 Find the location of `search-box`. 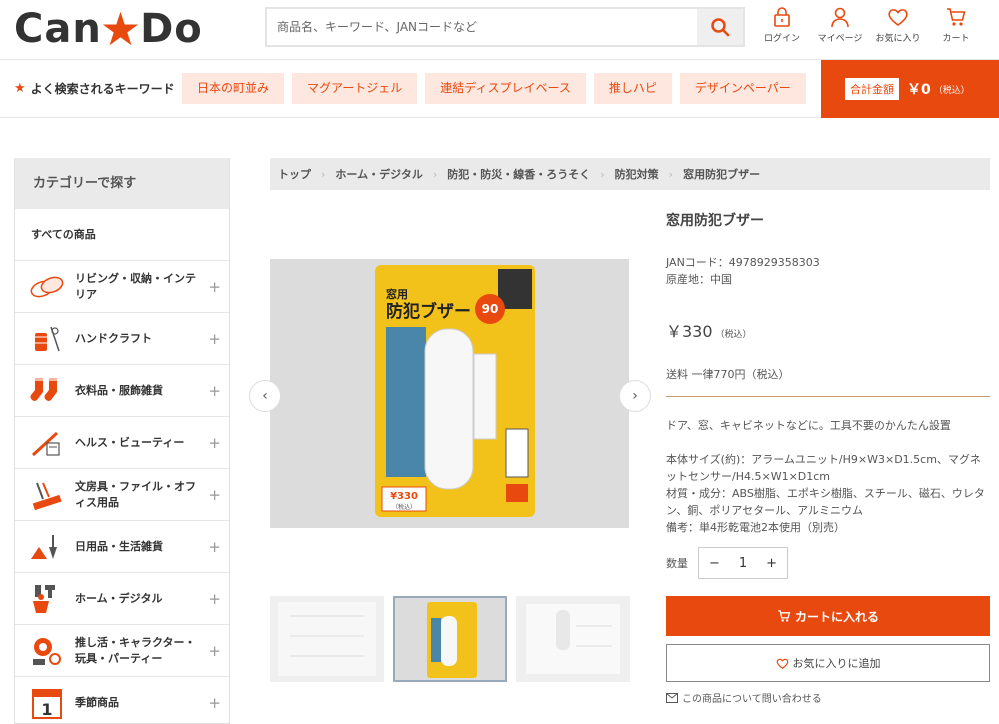

search-box is located at coordinates (505, 27).